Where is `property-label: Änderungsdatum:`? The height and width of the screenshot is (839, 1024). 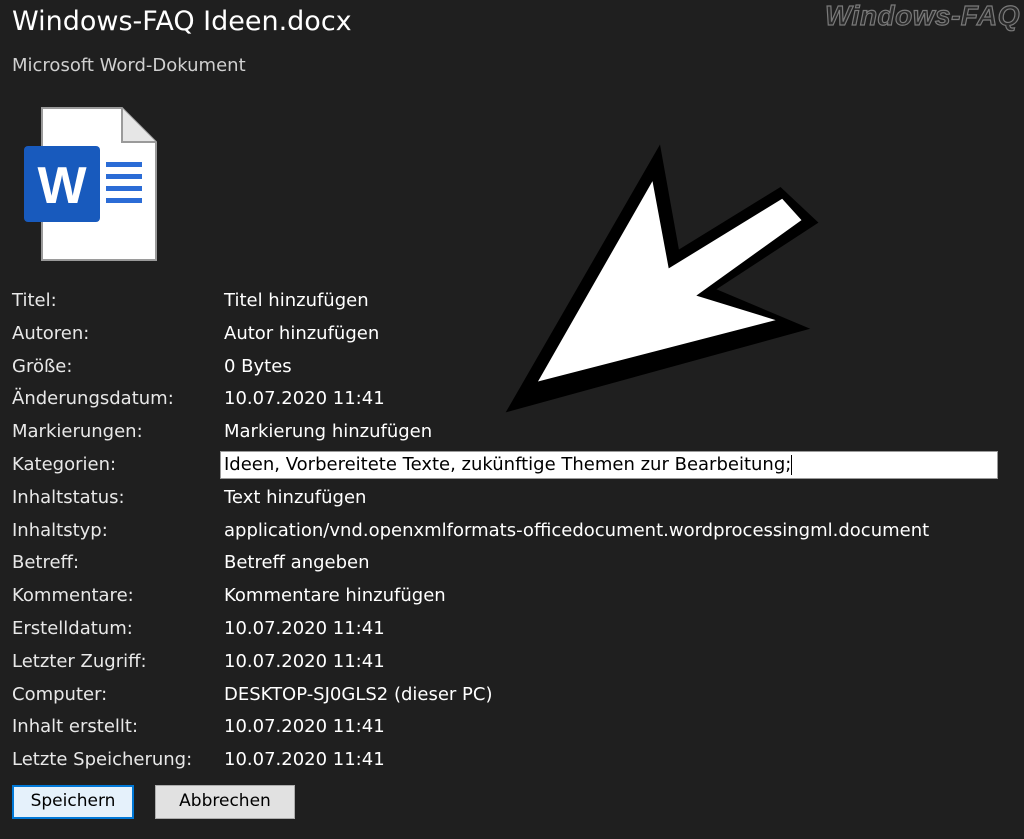
property-label: Änderungsdatum: is located at coordinates (93, 399).